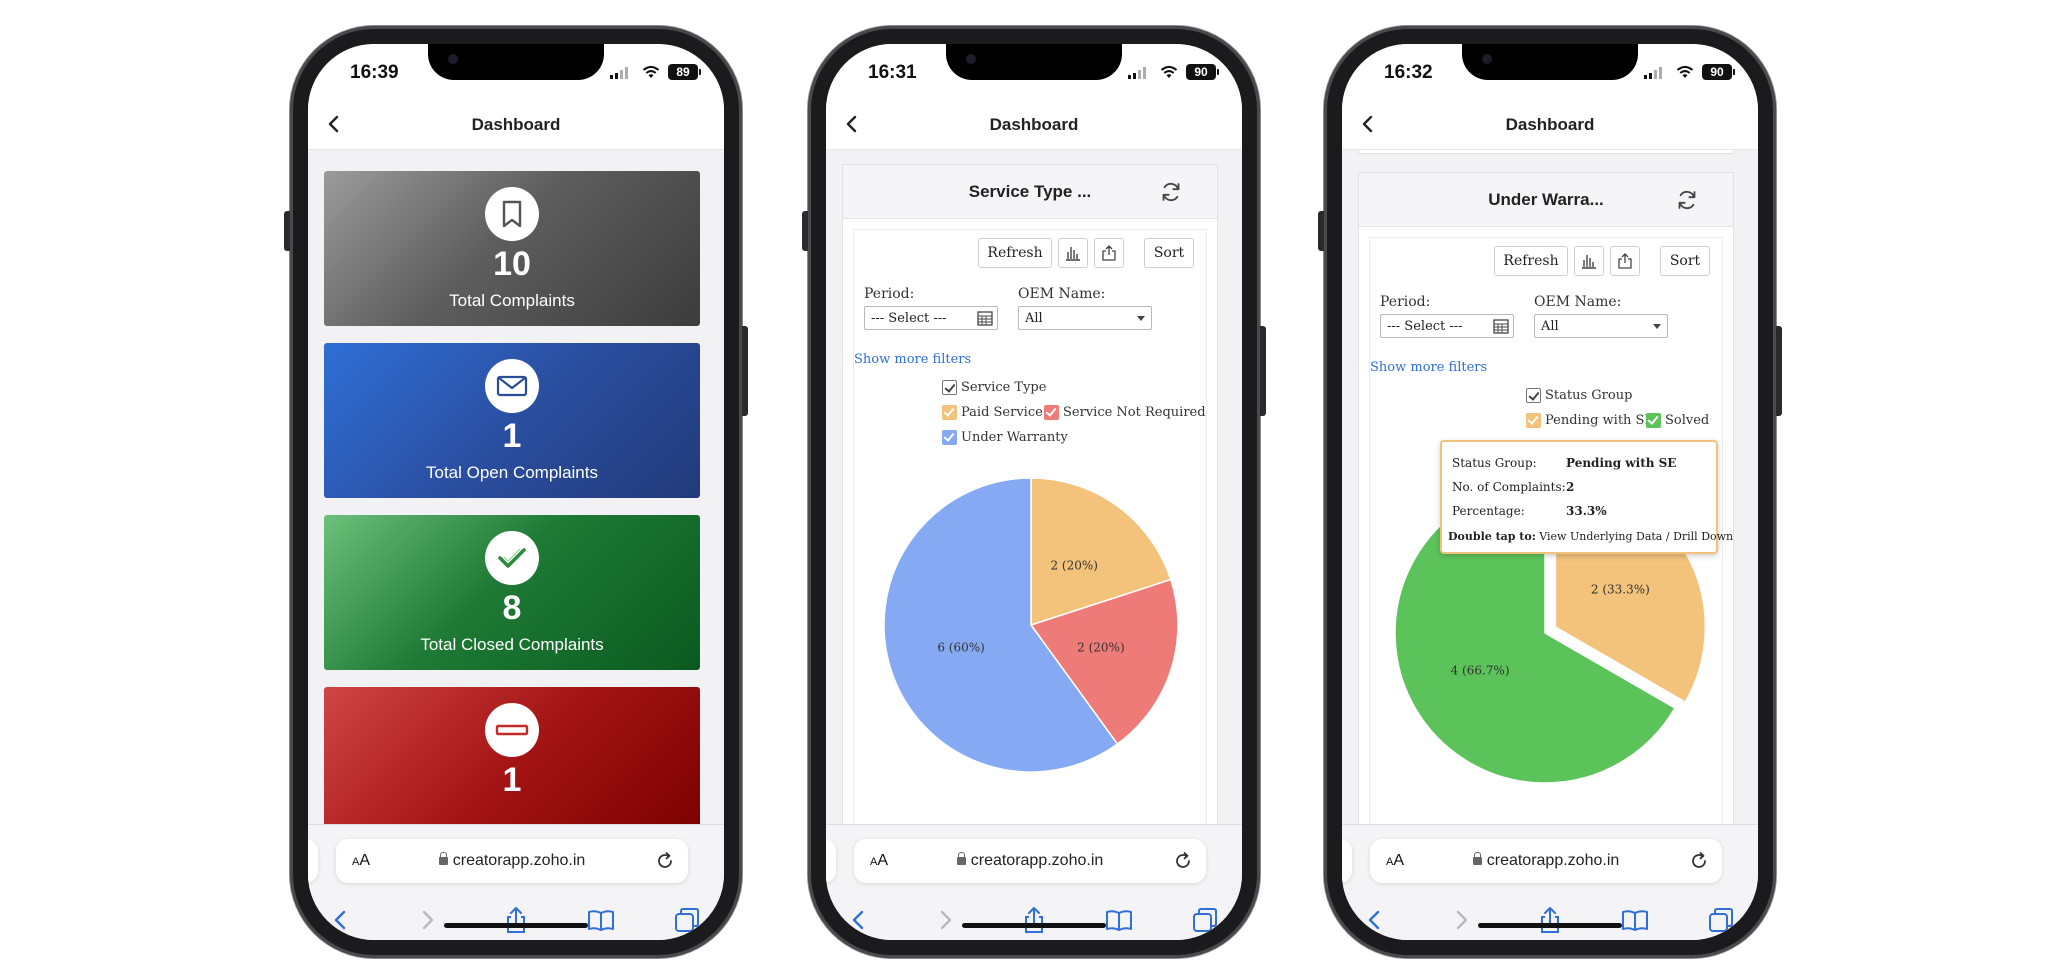 Image resolution: width=2066 pixels, height=980 pixels. What do you see at coordinates (512, 755) in the screenshot?
I see `fourth-complaints-card: 1` at bounding box center [512, 755].